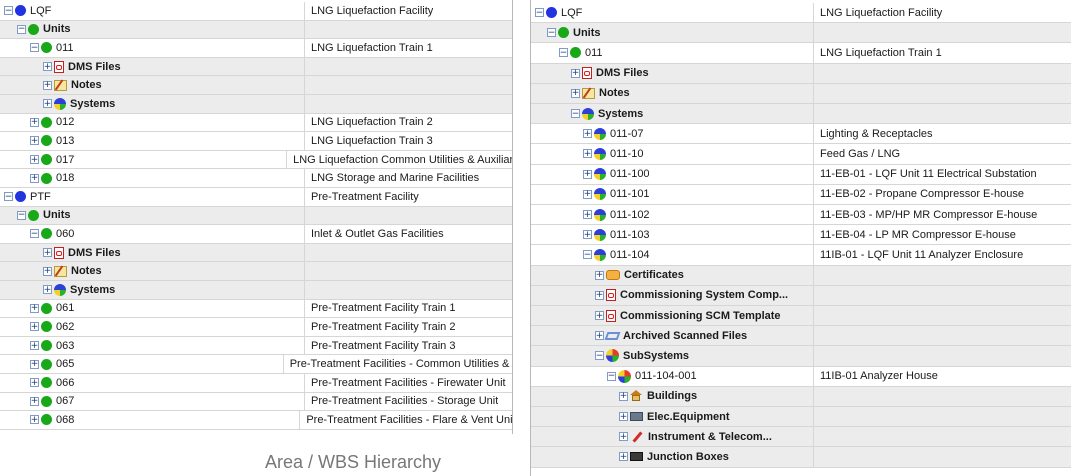  I want to click on node-label: SubSystems, so click(656, 356).